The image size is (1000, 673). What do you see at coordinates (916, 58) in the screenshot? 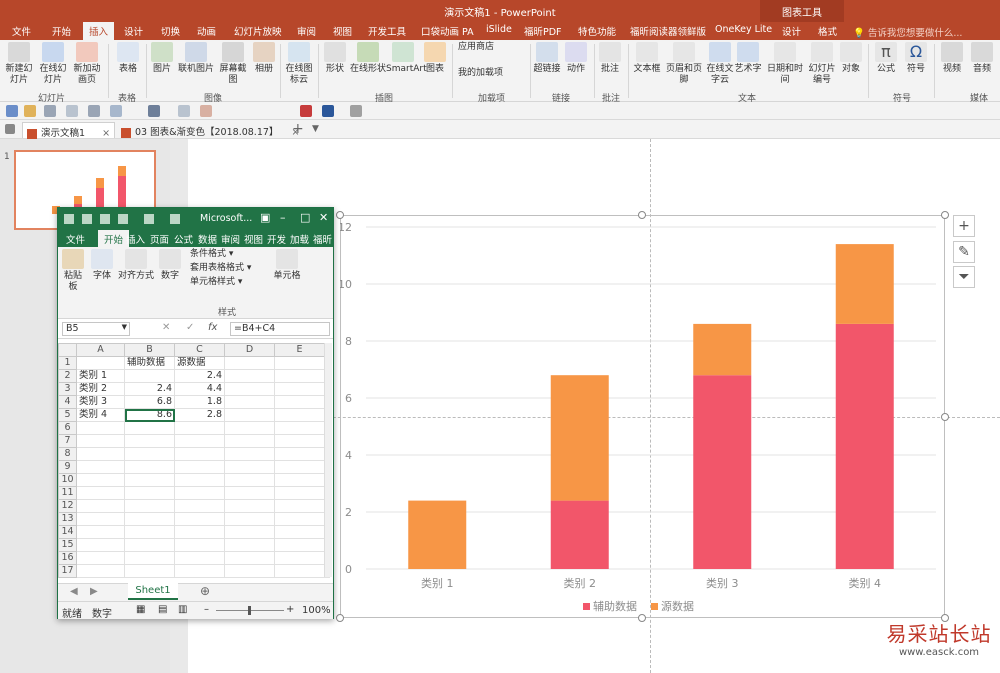
I see `symbol-button: Ω 符号` at bounding box center [916, 58].